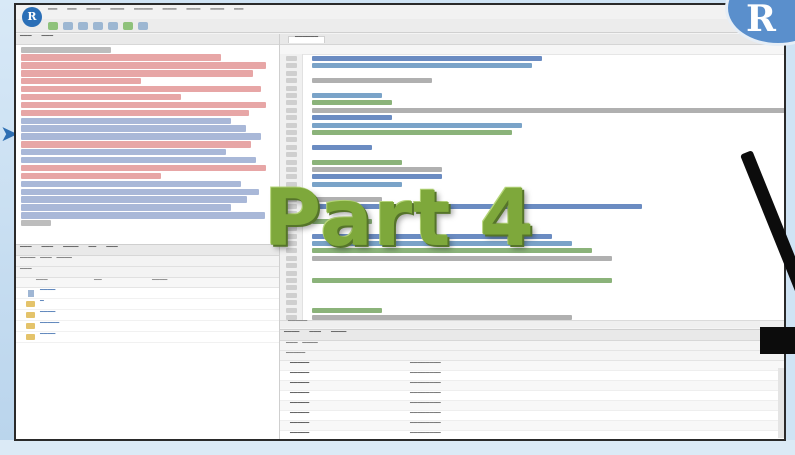 The width and height of the screenshot is (795, 455). Describe the element at coordinates (338, 335) in the screenshot. I see `tab-connections: ▔▔▔▔` at that location.